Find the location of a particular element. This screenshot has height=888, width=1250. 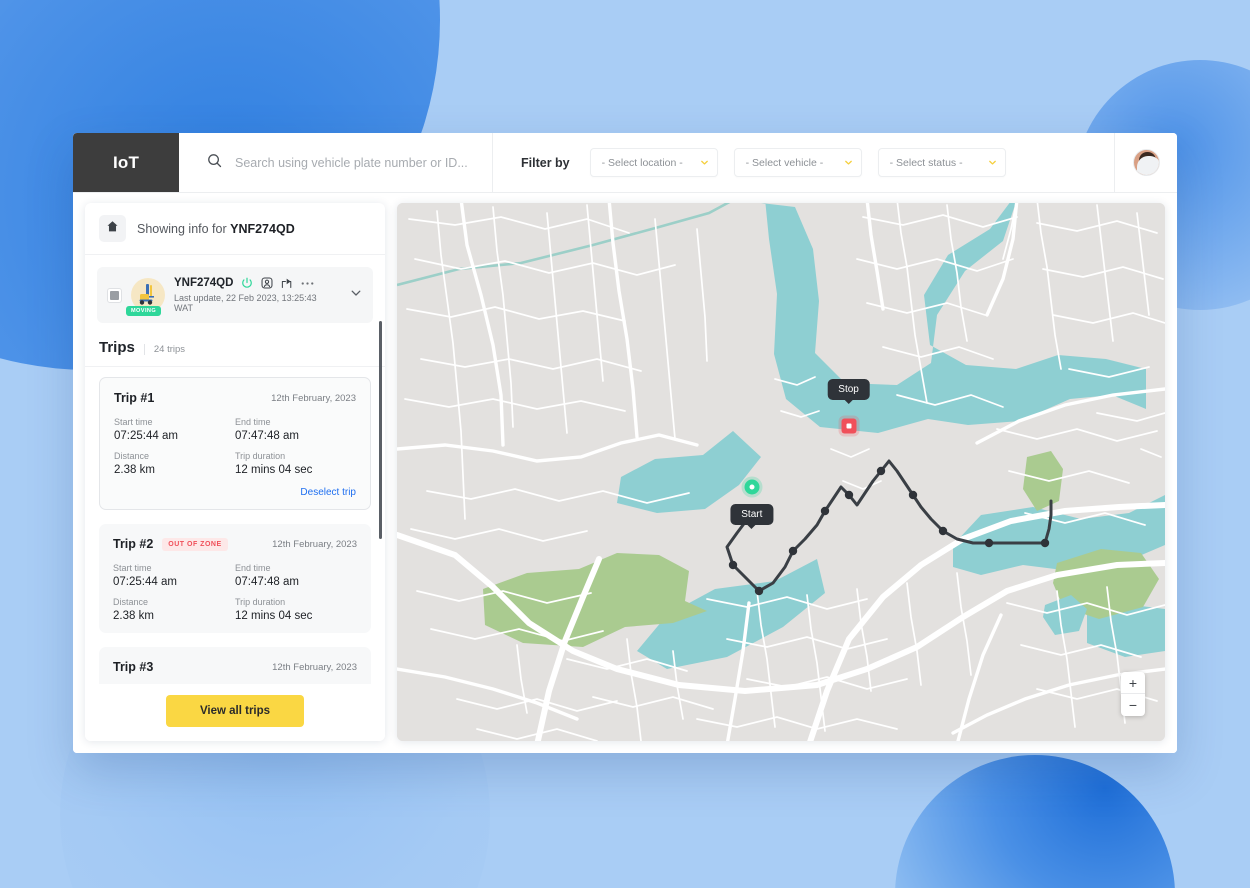

zoom-out-button: − is located at coordinates (1133, 705).